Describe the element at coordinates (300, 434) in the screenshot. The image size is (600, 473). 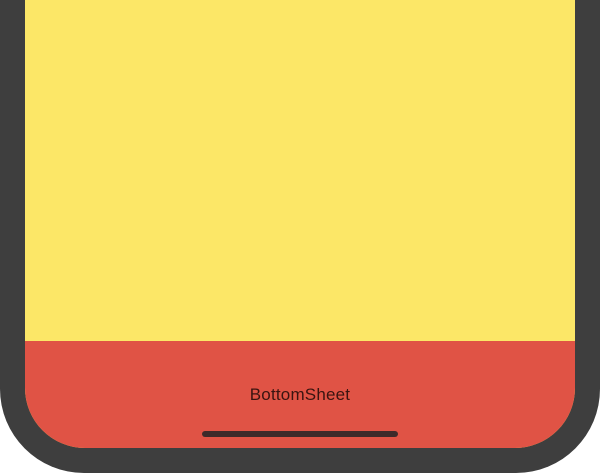
I see `home-indicator-bar` at that location.